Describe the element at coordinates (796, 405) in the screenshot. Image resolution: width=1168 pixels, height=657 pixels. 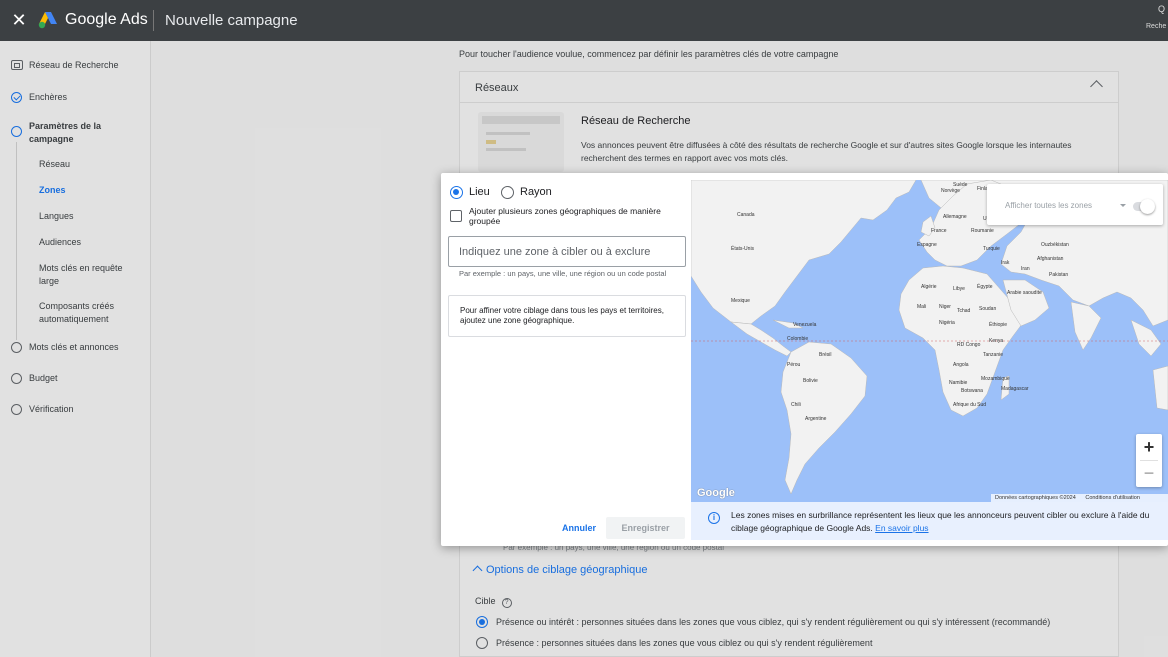
I see `map-label: Chili` at that location.